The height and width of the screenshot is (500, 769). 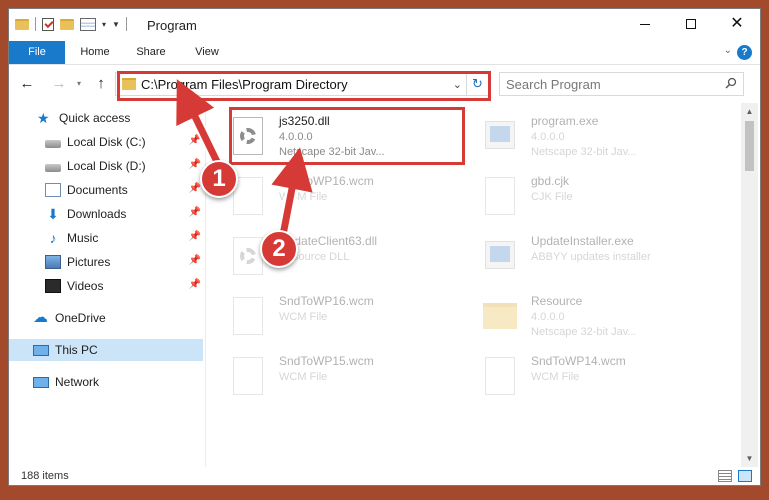 I want to click on sidebar-item-documents: Documents 📌, so click(x=106, y=190).